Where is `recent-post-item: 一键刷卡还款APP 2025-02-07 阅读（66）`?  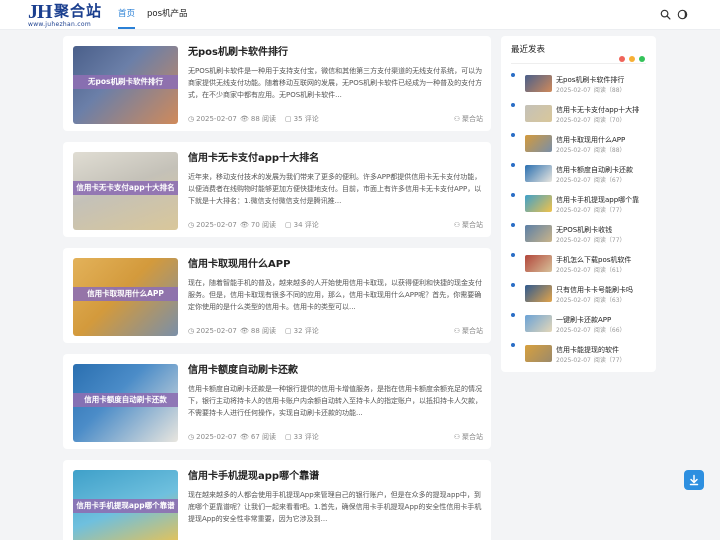 recent-post-item: 一键刷卡还款APP 2025-02-07 阅读（66） is located at coordinates (578, 327).